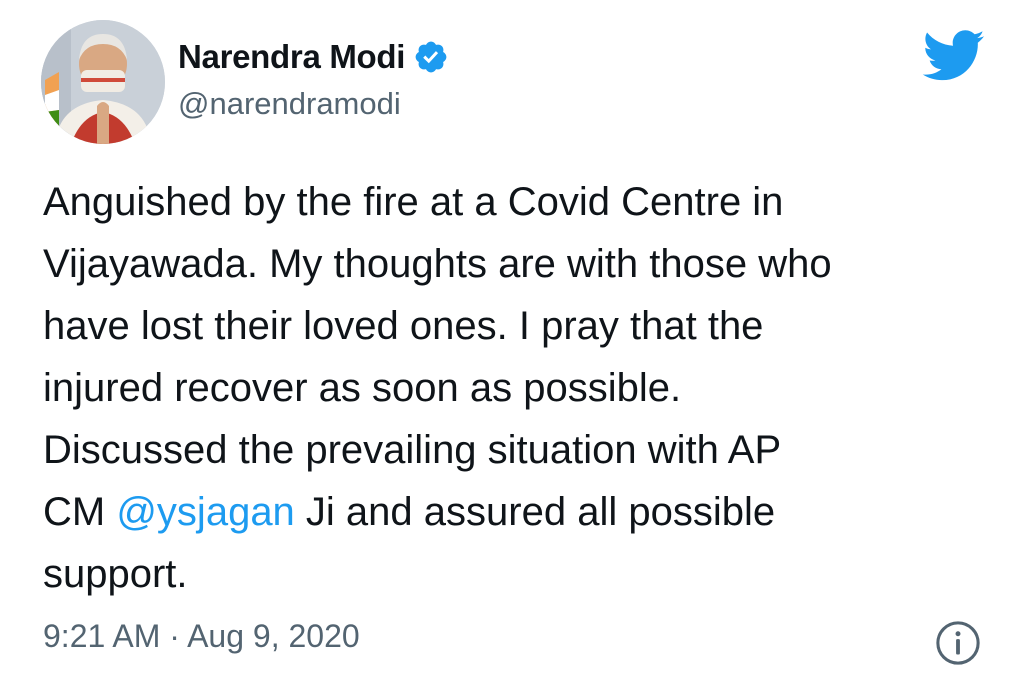  What do you see at coordinates (80, 512) in the screenshot?
I see `tweet-text-fragment: CM` at bounding box center [80, 512].